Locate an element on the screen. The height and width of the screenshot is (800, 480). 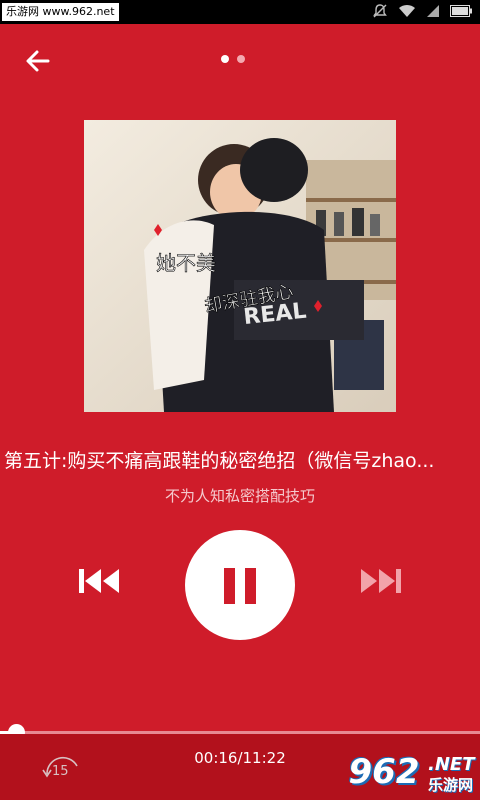
status-icons is located at coordinates (422, 11).